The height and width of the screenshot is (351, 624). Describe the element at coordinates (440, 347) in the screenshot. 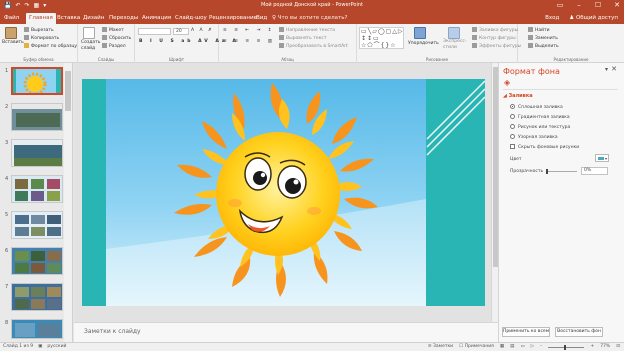

I see `notes-toggle: ≡ Заметки` at that location.